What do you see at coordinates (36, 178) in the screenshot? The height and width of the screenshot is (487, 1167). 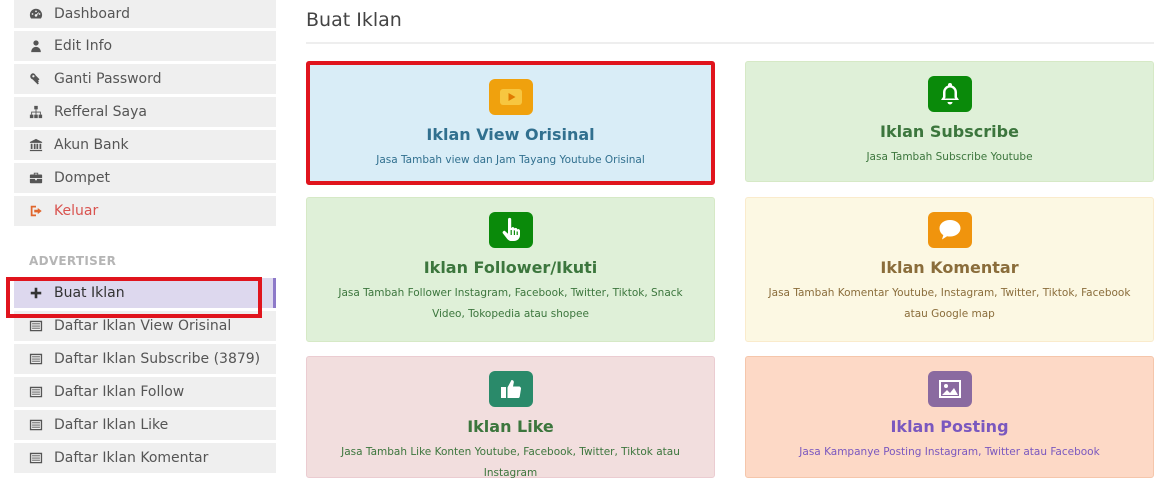 I see `briefcase-icon` at bounding box center [36, 178].